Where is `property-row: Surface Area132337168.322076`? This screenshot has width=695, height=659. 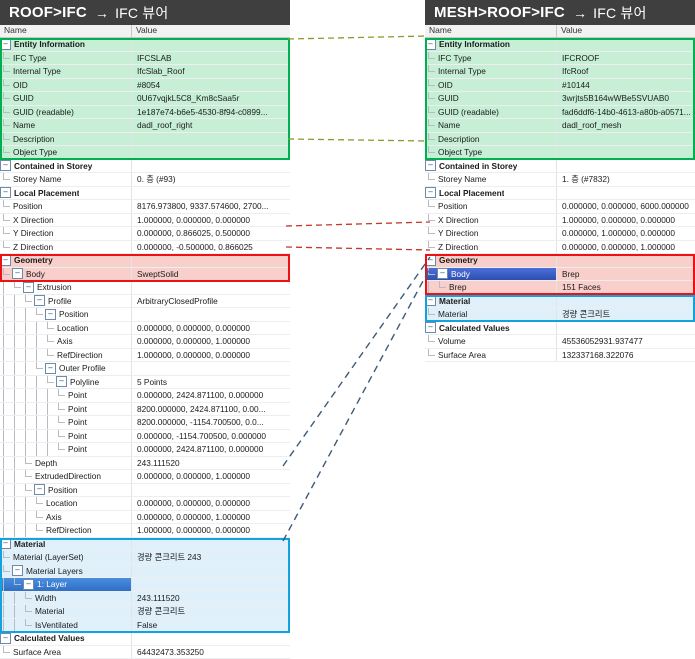
property-row: Surface Area132337168.322076 is located at coordinates (560, 356).